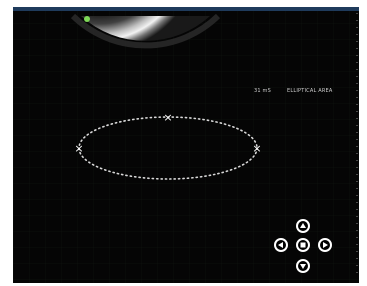 The image size is (367, 286). I want to click on nav-left-button, so click(281, 245).